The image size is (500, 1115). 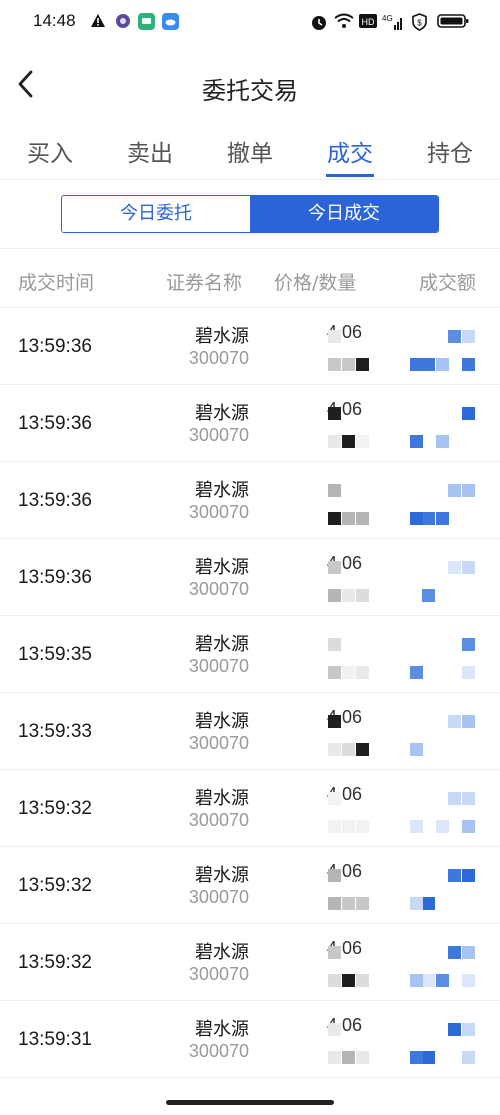 What do you see at coordinates (55, 731) in the screenshot?
I see `row-time: 13:59:33` at bounding box center [55, 731].